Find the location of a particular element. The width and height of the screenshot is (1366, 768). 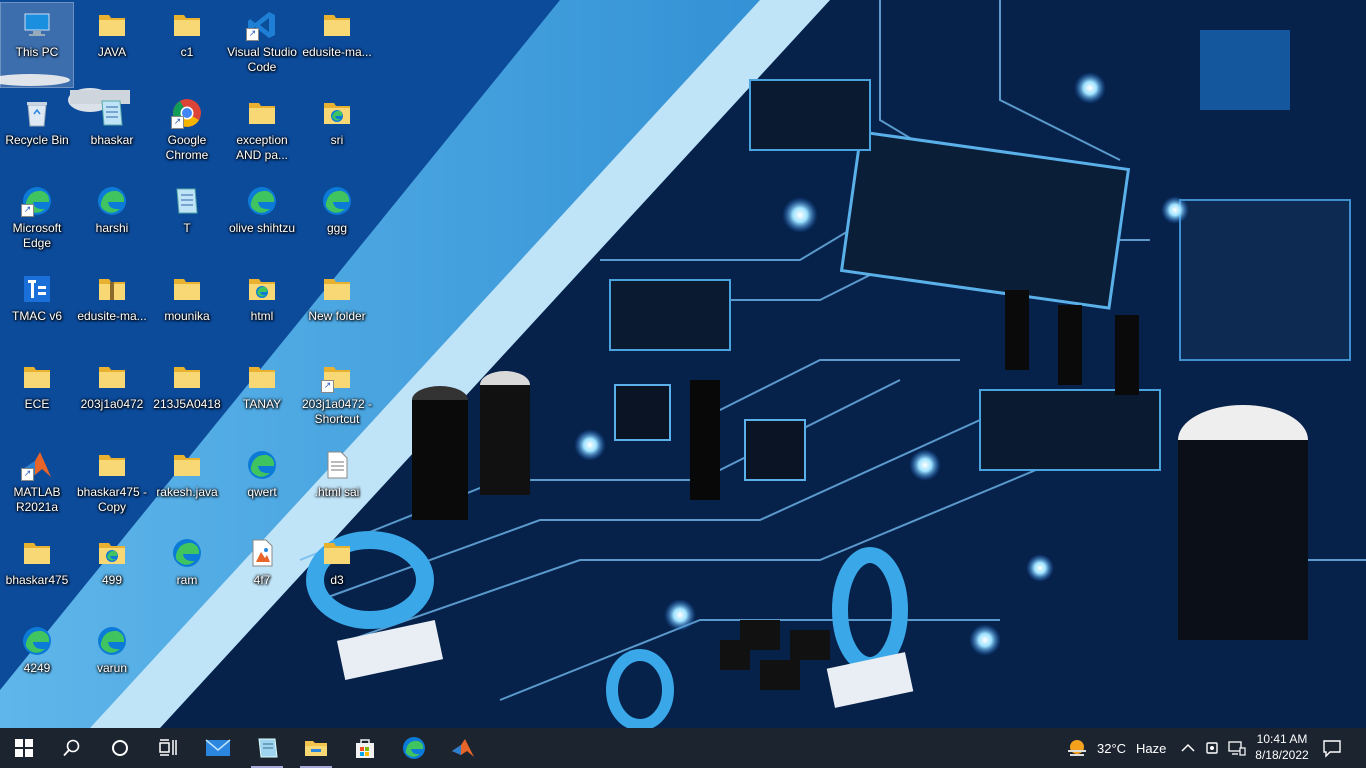

desktop-icon-label: olive shihtzu is located at coordinates (262, 228).